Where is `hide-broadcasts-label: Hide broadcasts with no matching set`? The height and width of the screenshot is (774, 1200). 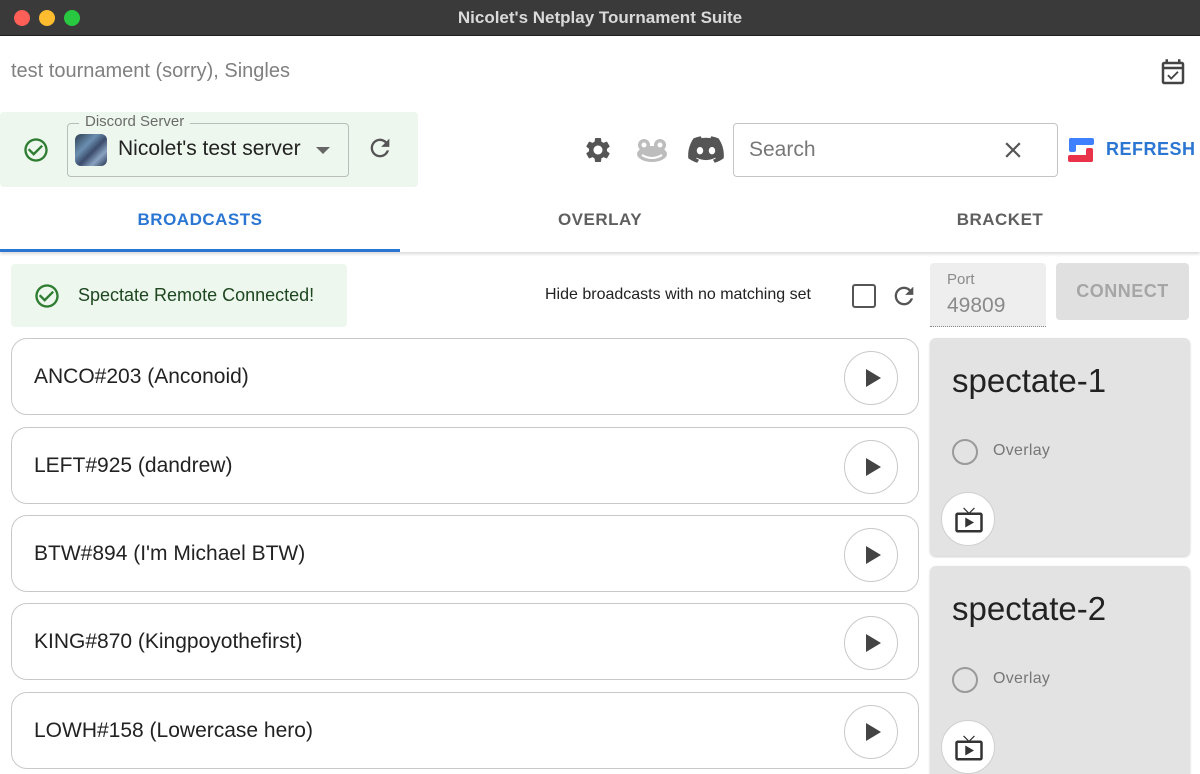 hide-broadcasts-label: Hide broadcasts with no matching set is located at coordinates (678, 294).